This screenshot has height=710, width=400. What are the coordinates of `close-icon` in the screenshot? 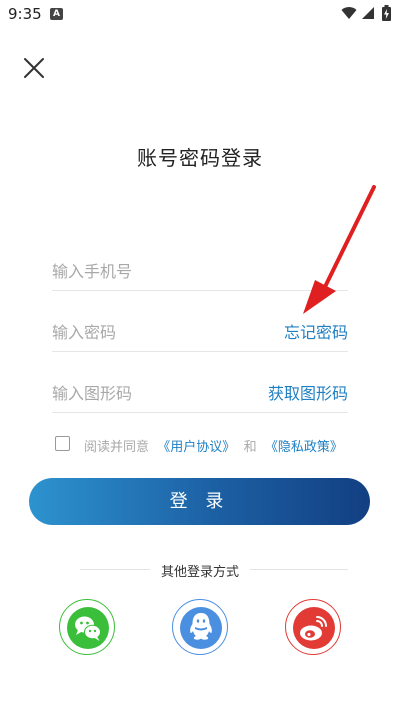 It's located at (34, 68).